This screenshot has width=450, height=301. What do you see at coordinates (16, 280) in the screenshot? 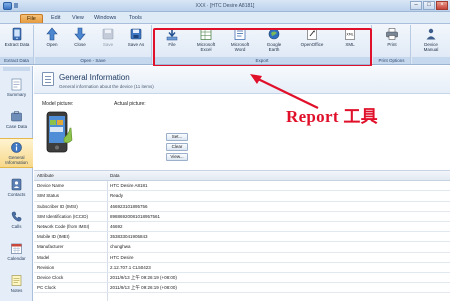
I see `notes-icon` at bounding box center [16, 280].